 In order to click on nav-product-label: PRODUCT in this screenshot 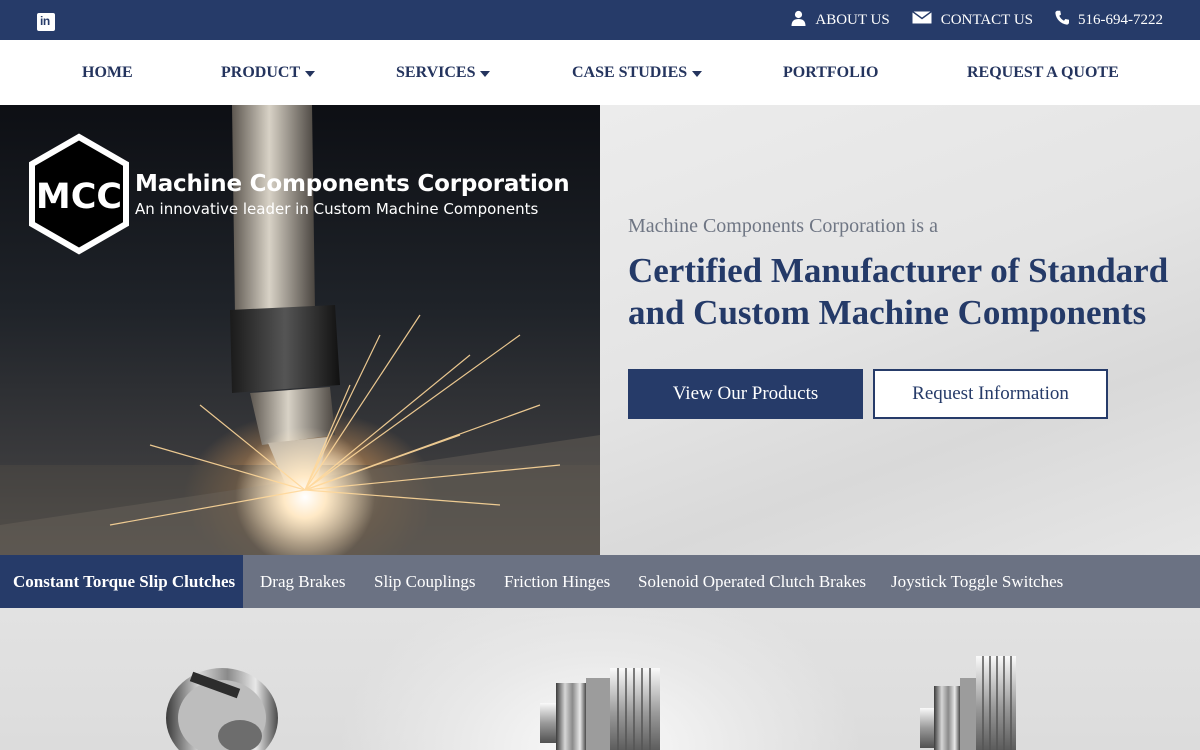, I will do `click(261, 72)`.